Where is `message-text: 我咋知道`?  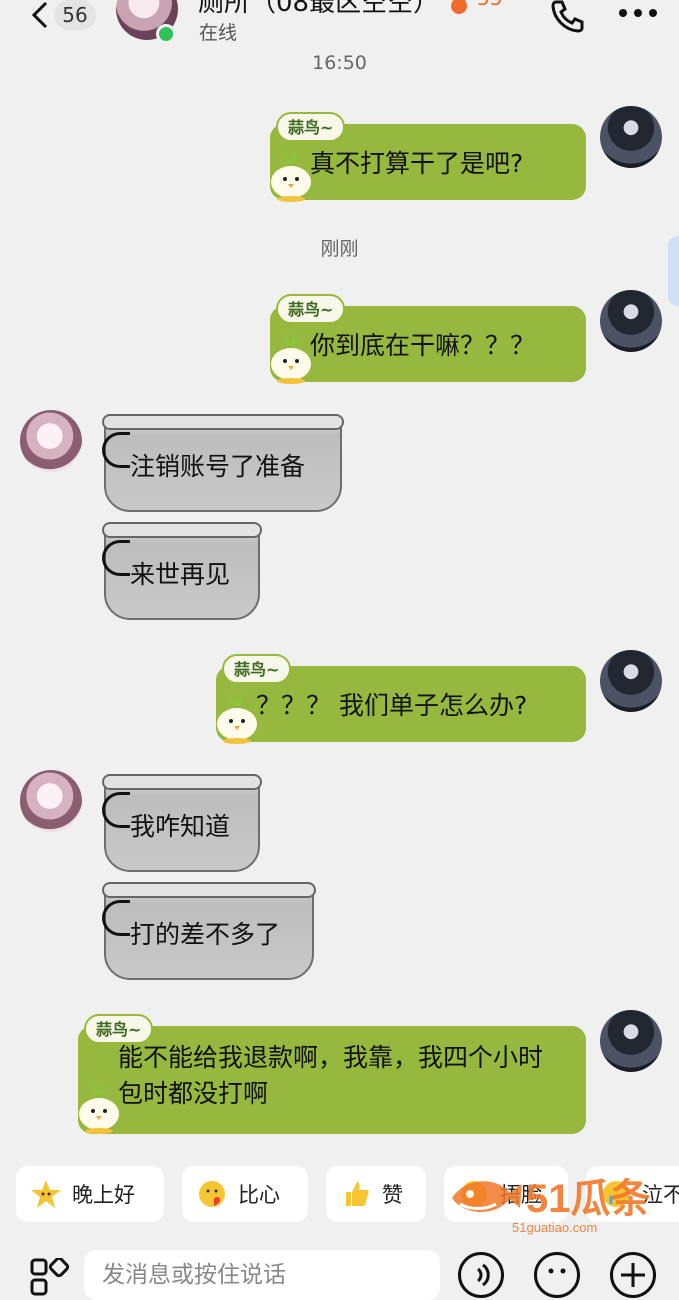 message-text: 我咋知道 is located at coordinates (180, 826).